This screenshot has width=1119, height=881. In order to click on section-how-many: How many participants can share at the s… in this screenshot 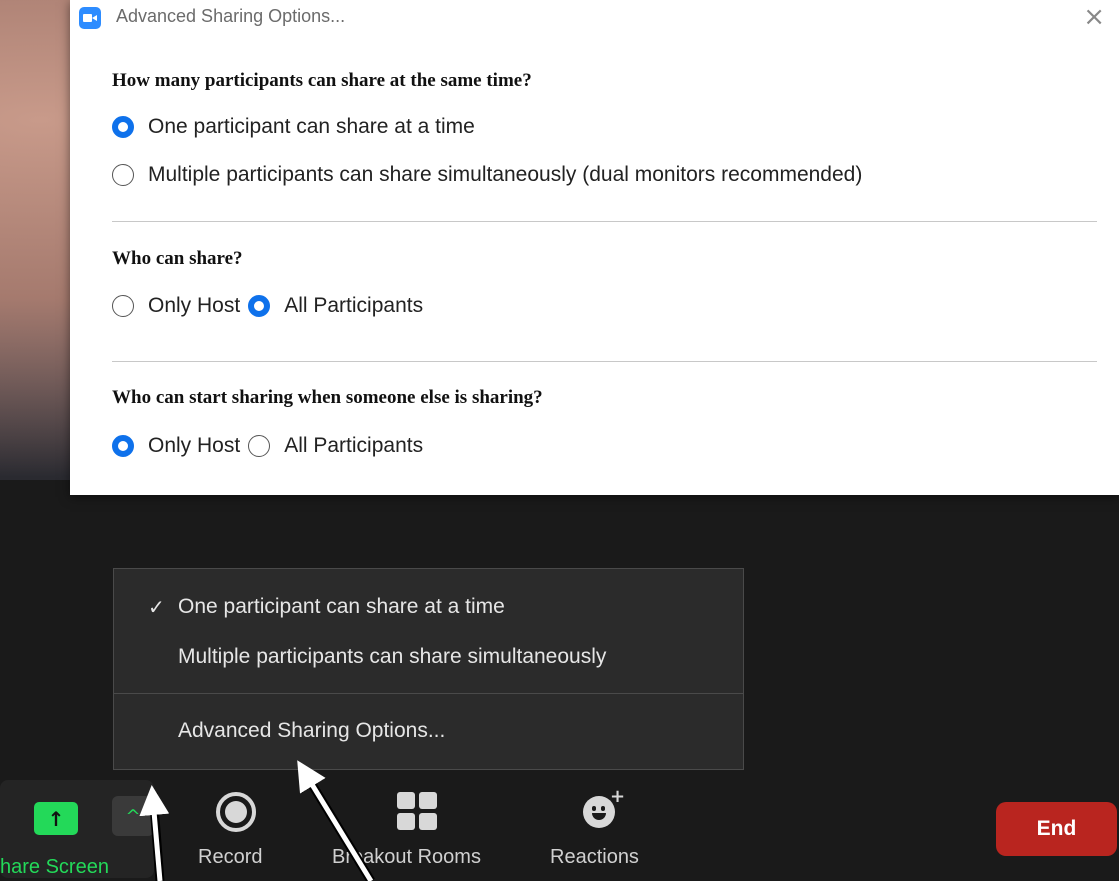, I will do `click(322, 81)`.